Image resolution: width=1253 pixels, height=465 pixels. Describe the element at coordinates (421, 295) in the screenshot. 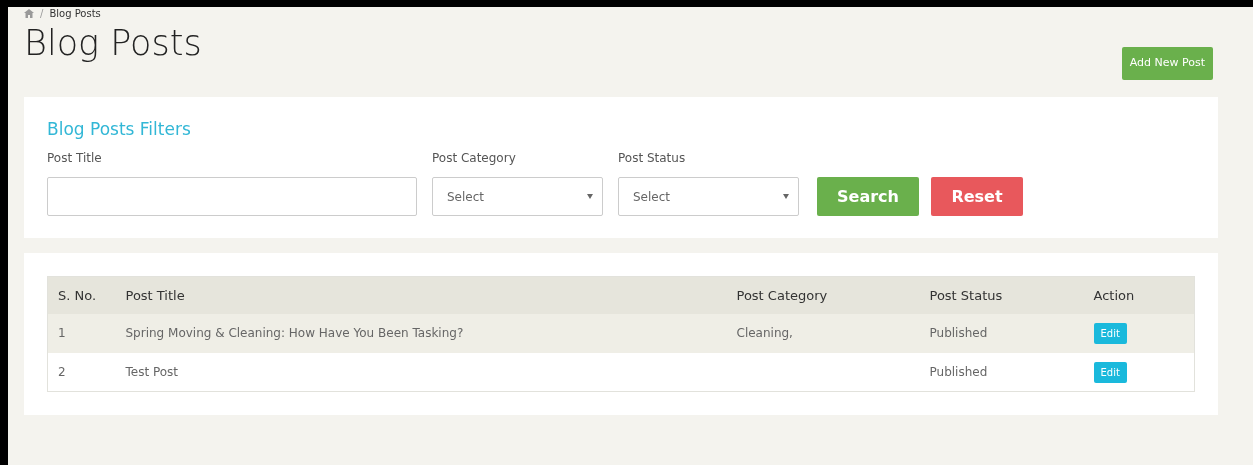

I see `column-header: Post Title` at that location.